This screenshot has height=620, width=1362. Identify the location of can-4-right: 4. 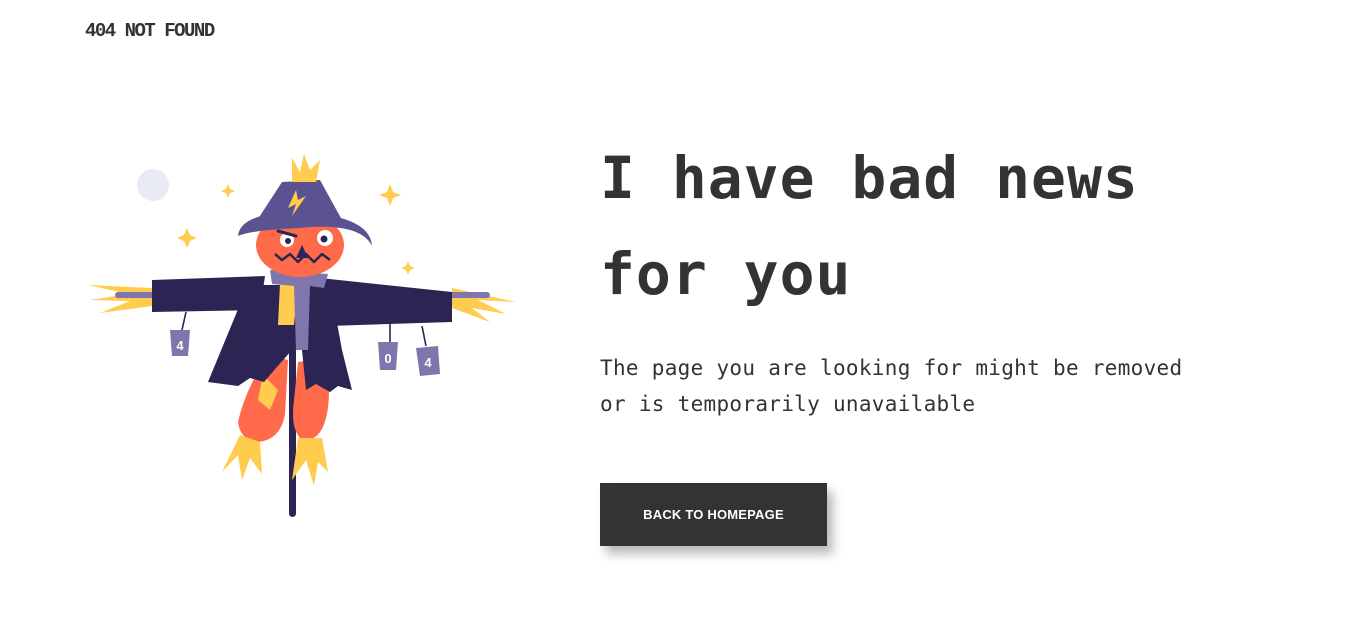
(428, 361).